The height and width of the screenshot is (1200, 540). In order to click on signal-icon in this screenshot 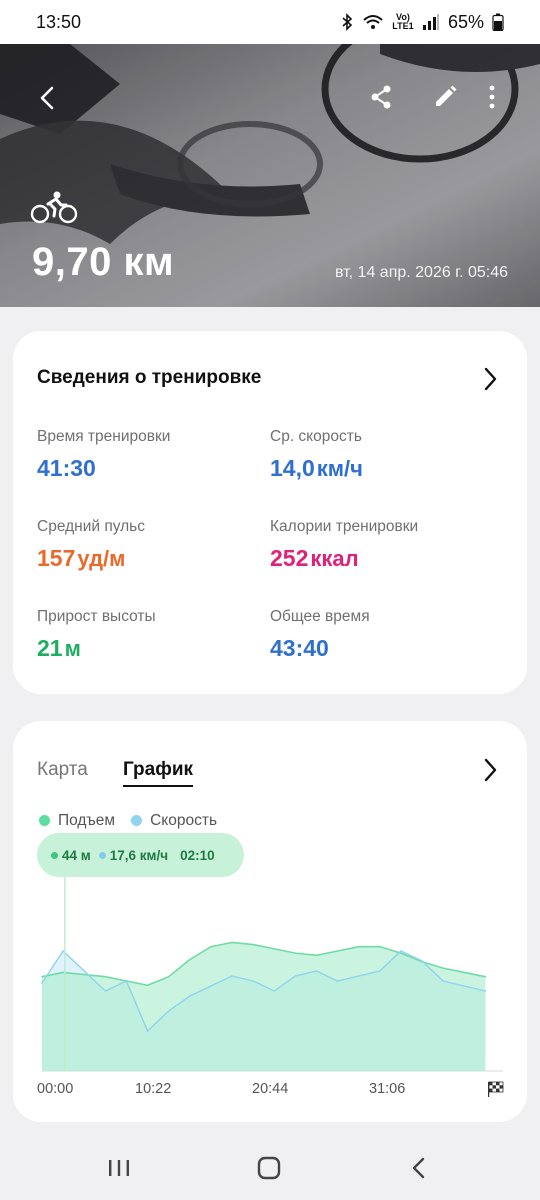, I will do `click(430, 22)`.